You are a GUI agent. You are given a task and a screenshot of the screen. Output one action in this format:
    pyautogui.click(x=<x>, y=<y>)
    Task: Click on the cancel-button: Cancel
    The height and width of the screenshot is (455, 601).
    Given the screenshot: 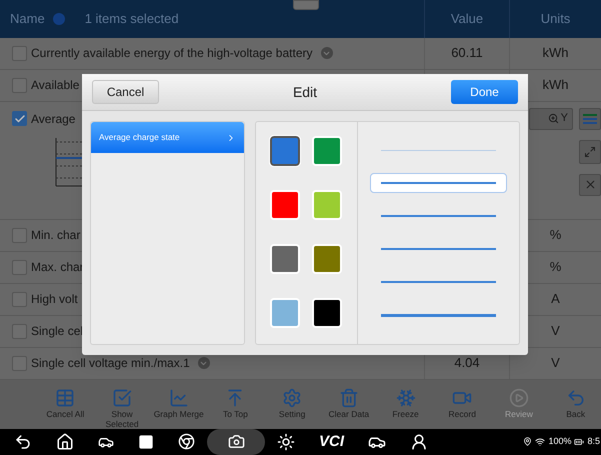 What is the action you would take?
    pyautogui.click(x=125, y=92)
    